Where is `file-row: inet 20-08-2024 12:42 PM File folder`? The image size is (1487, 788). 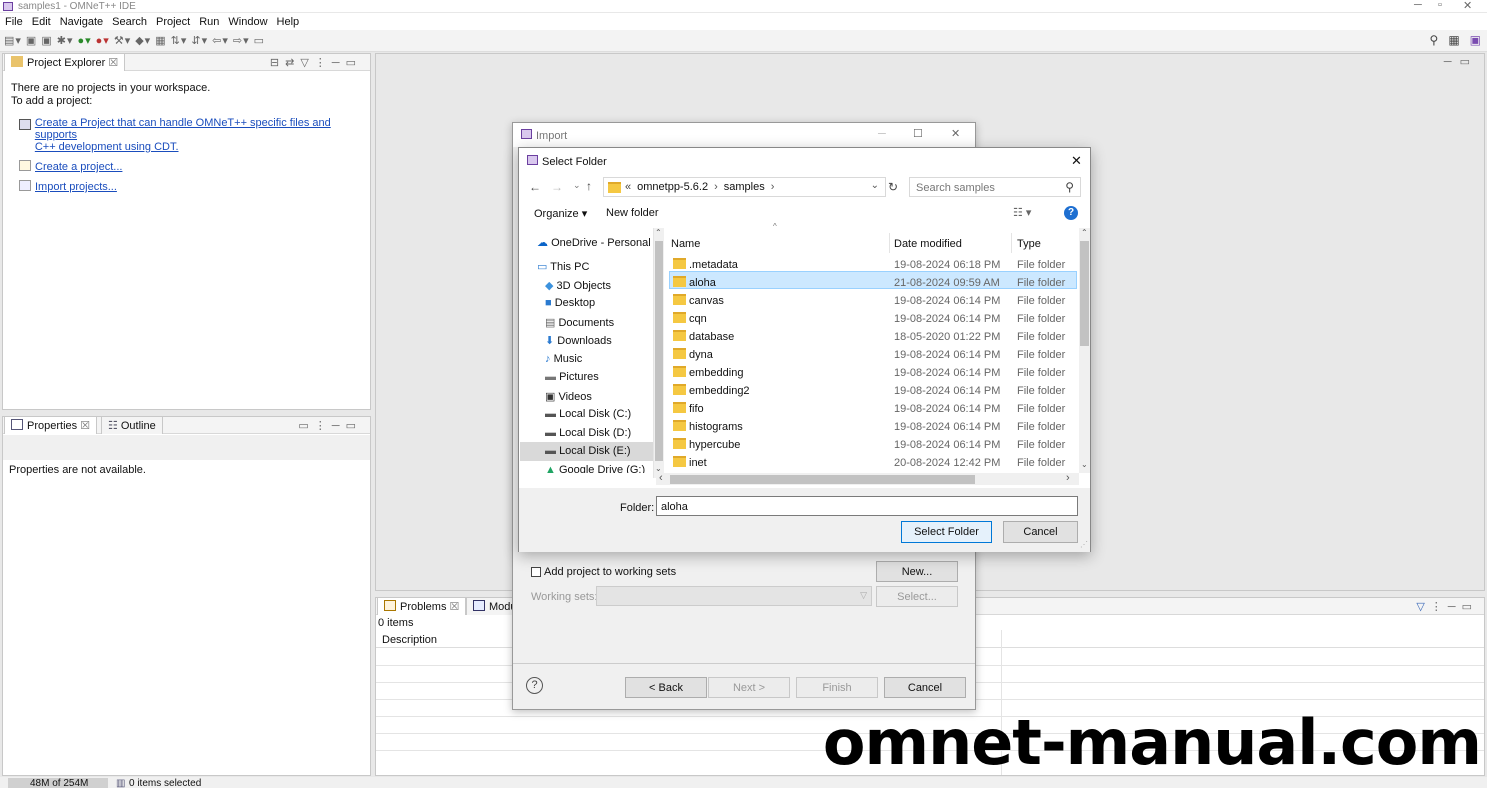
file-row: inet 20-08-2024 12:42 PM File folder is located at coordinates (872, 462).